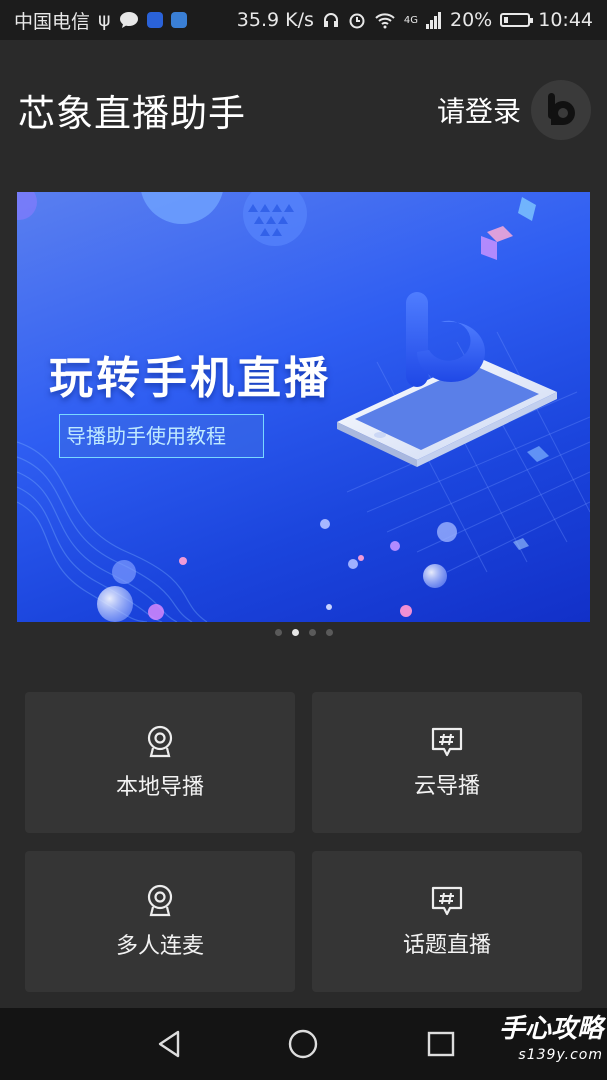  Describe the element at coordinates (52, 21) in the screenshot. I see `carrier-label: 中国电信` at that location.